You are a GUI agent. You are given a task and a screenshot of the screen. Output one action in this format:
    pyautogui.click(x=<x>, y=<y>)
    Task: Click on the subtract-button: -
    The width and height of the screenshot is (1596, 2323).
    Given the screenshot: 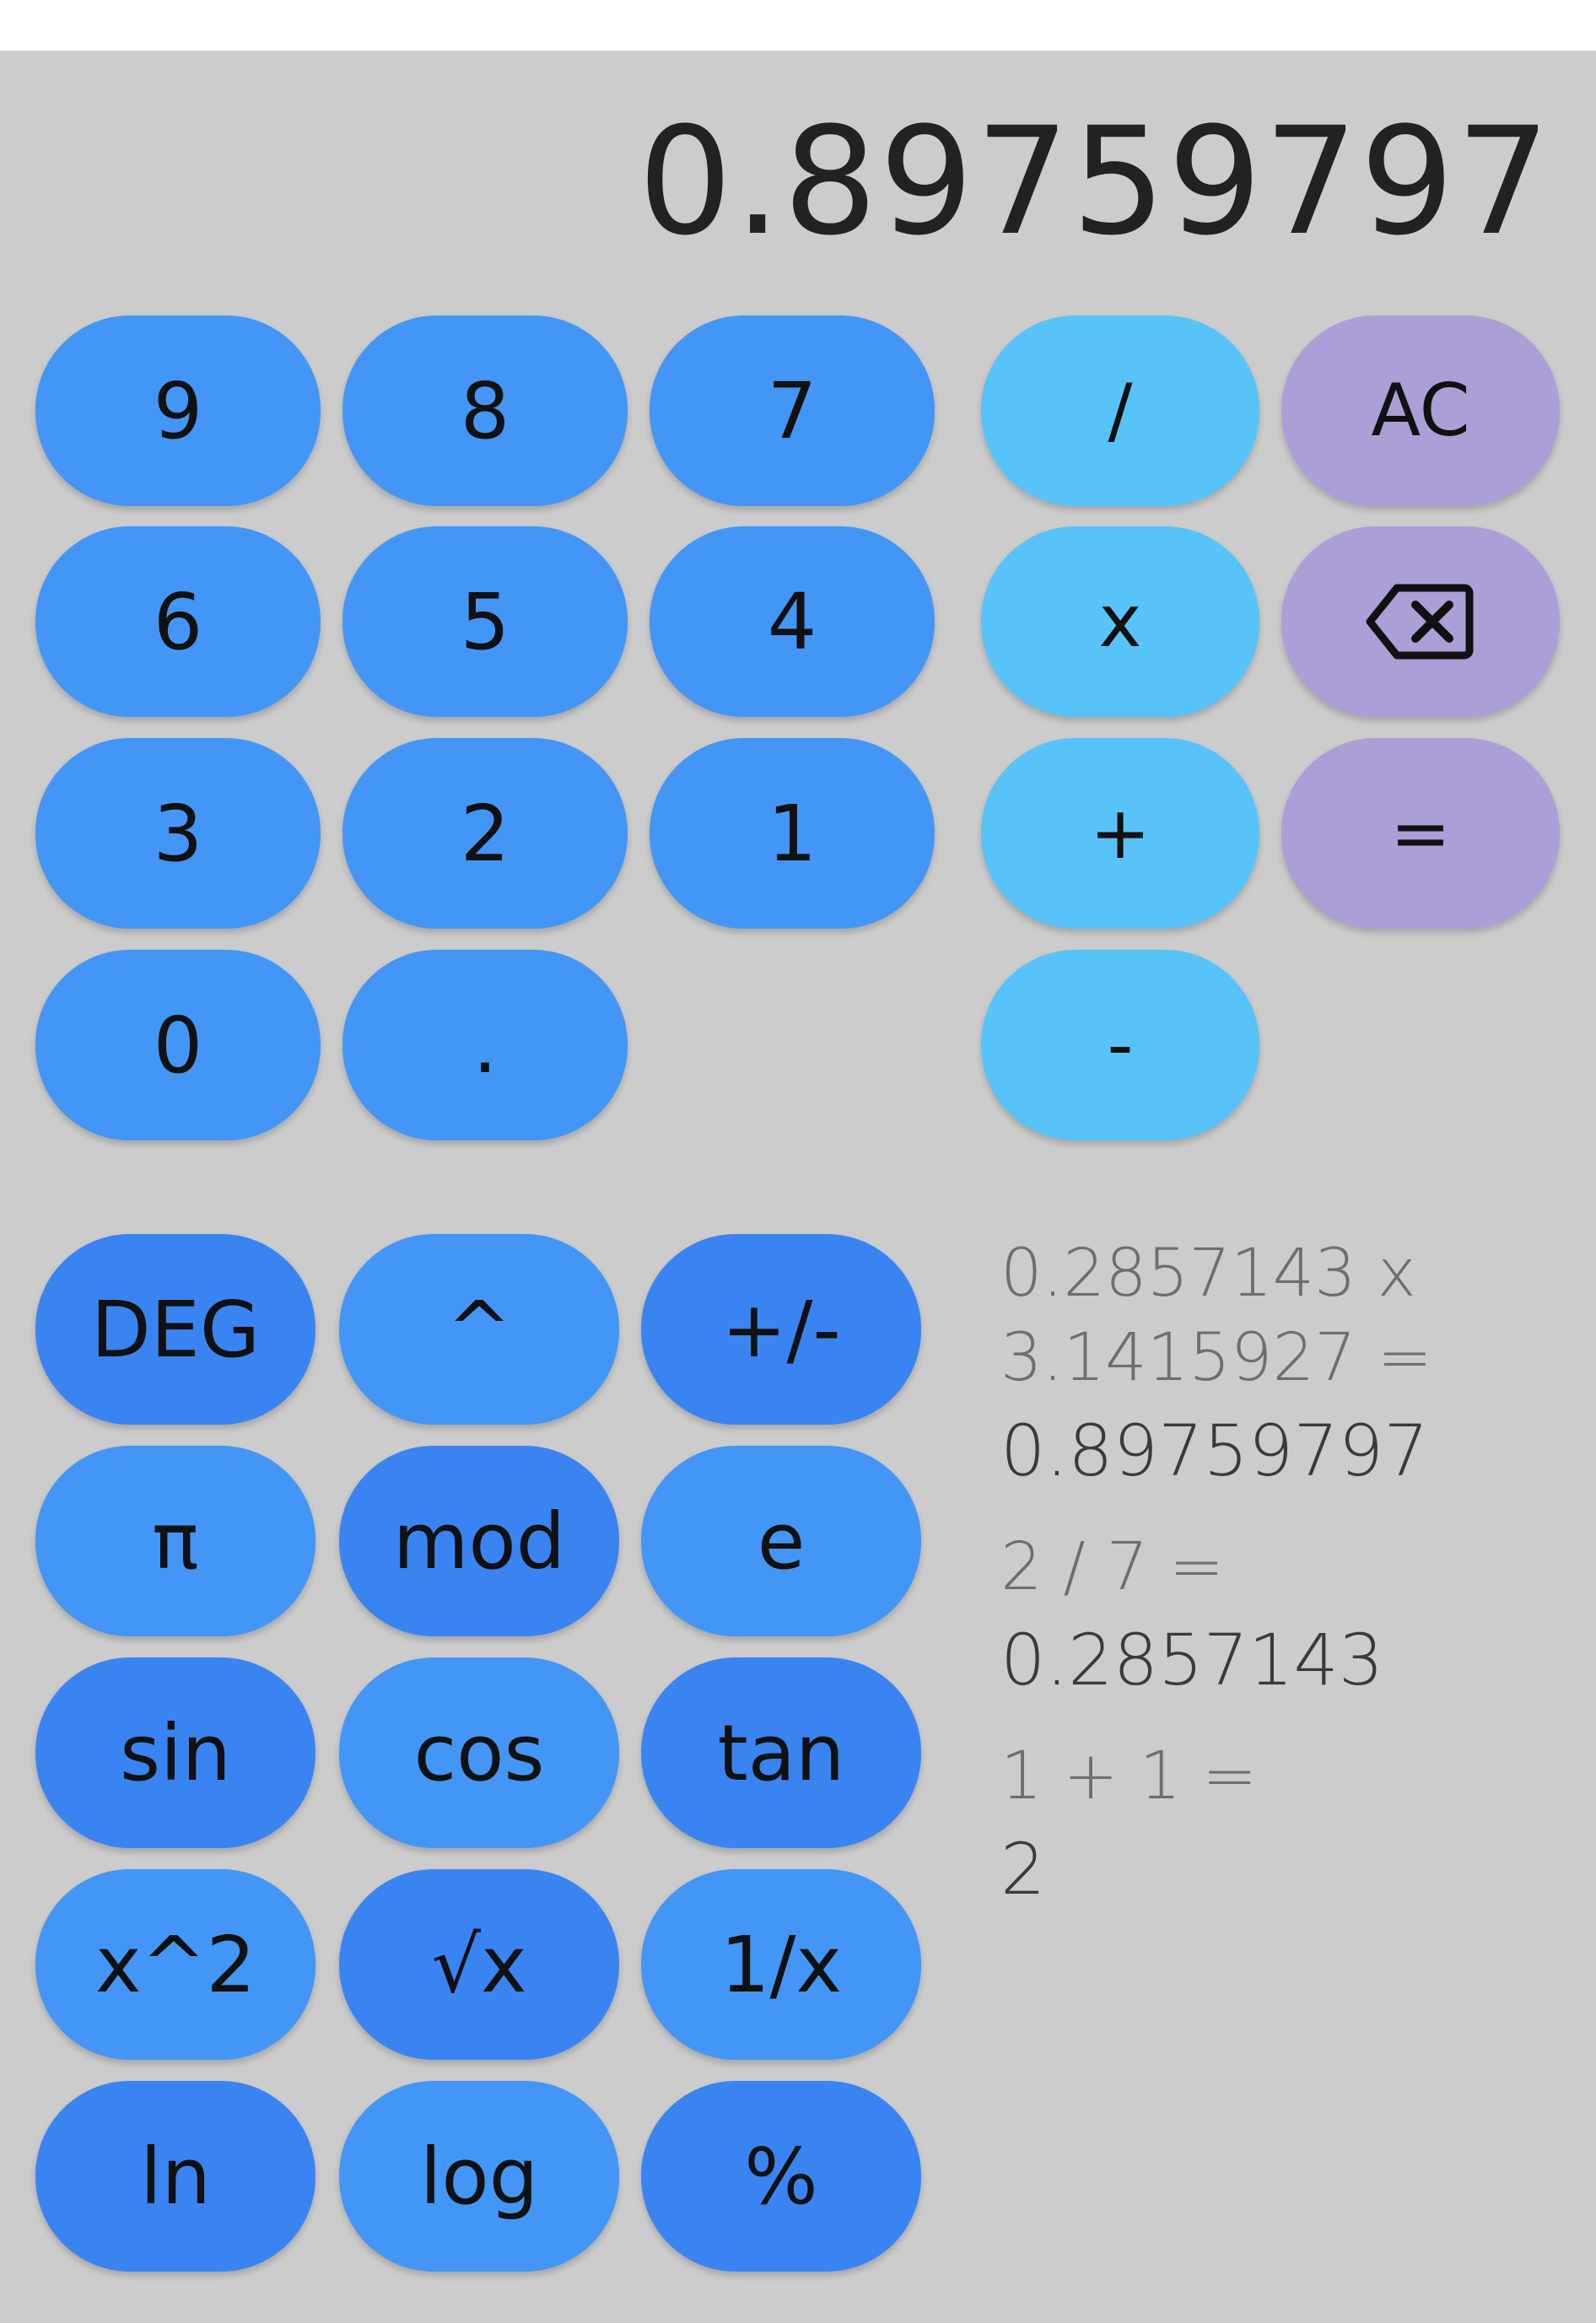 What is the action you would take?
    pyautogui.click(x=1120, y=1045)
    